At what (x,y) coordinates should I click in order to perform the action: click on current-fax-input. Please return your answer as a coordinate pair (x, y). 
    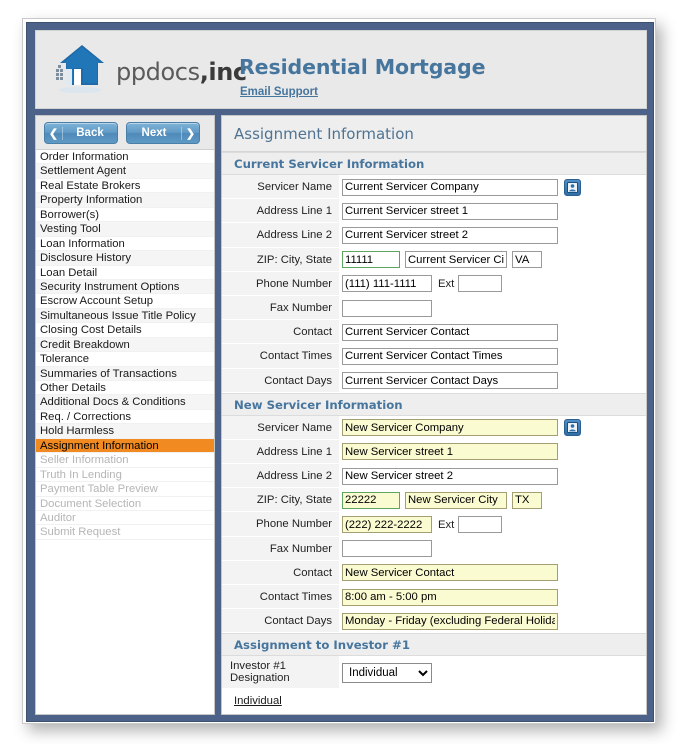
    Looking at the image, I should click on (387, 308).